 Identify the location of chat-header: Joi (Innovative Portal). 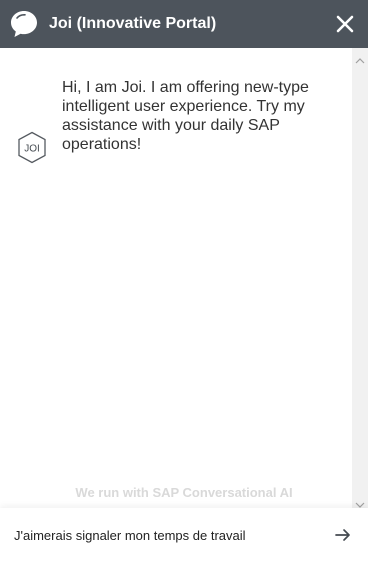
(184, 24).